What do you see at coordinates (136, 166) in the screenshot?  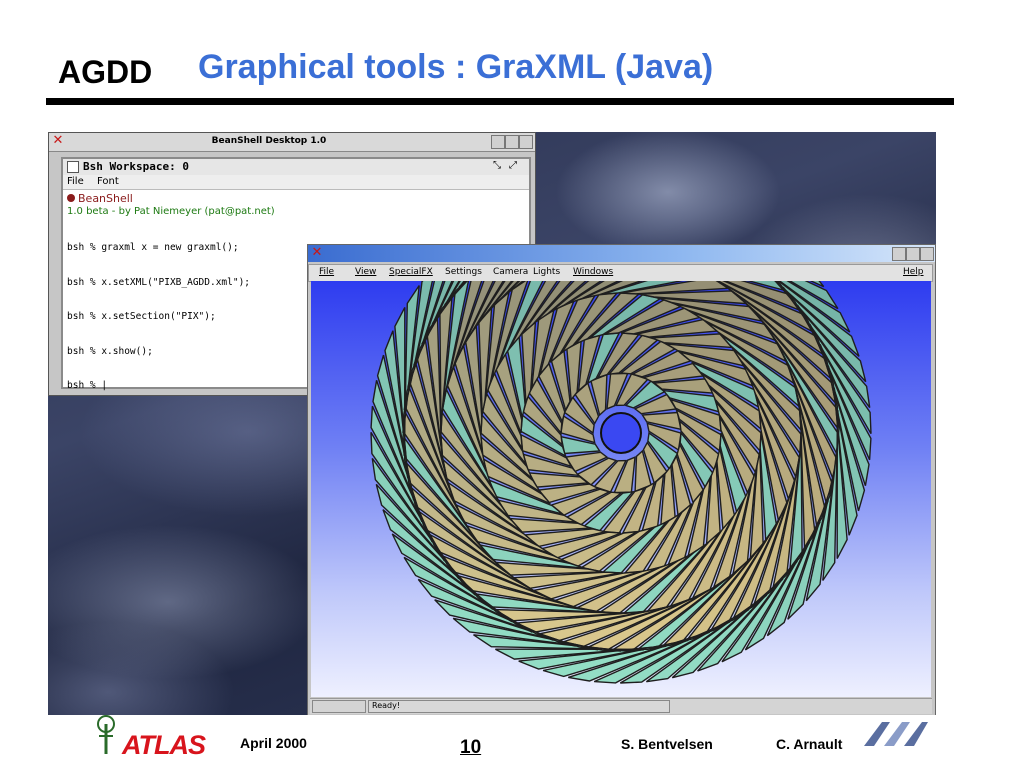 I see `workspace-title: Bsh Workspace: 0` at bounding box center [136, 166].